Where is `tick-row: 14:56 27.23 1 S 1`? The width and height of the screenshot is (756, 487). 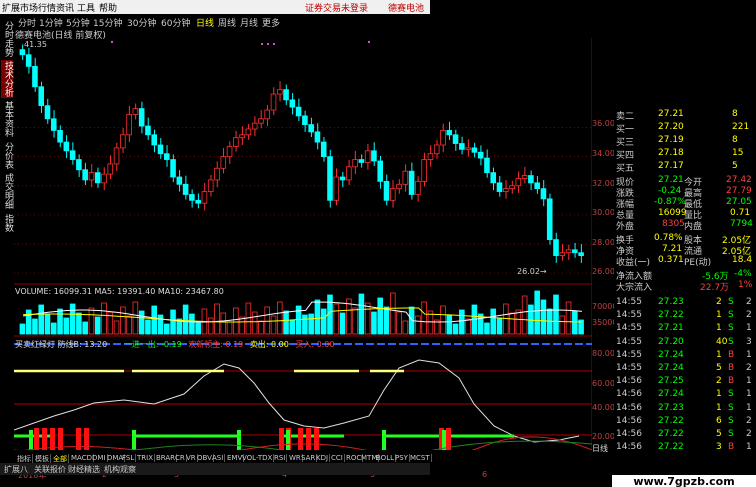
tick-row: 14:56 27.23 1 S 1 is located at coordinates (685, 408).